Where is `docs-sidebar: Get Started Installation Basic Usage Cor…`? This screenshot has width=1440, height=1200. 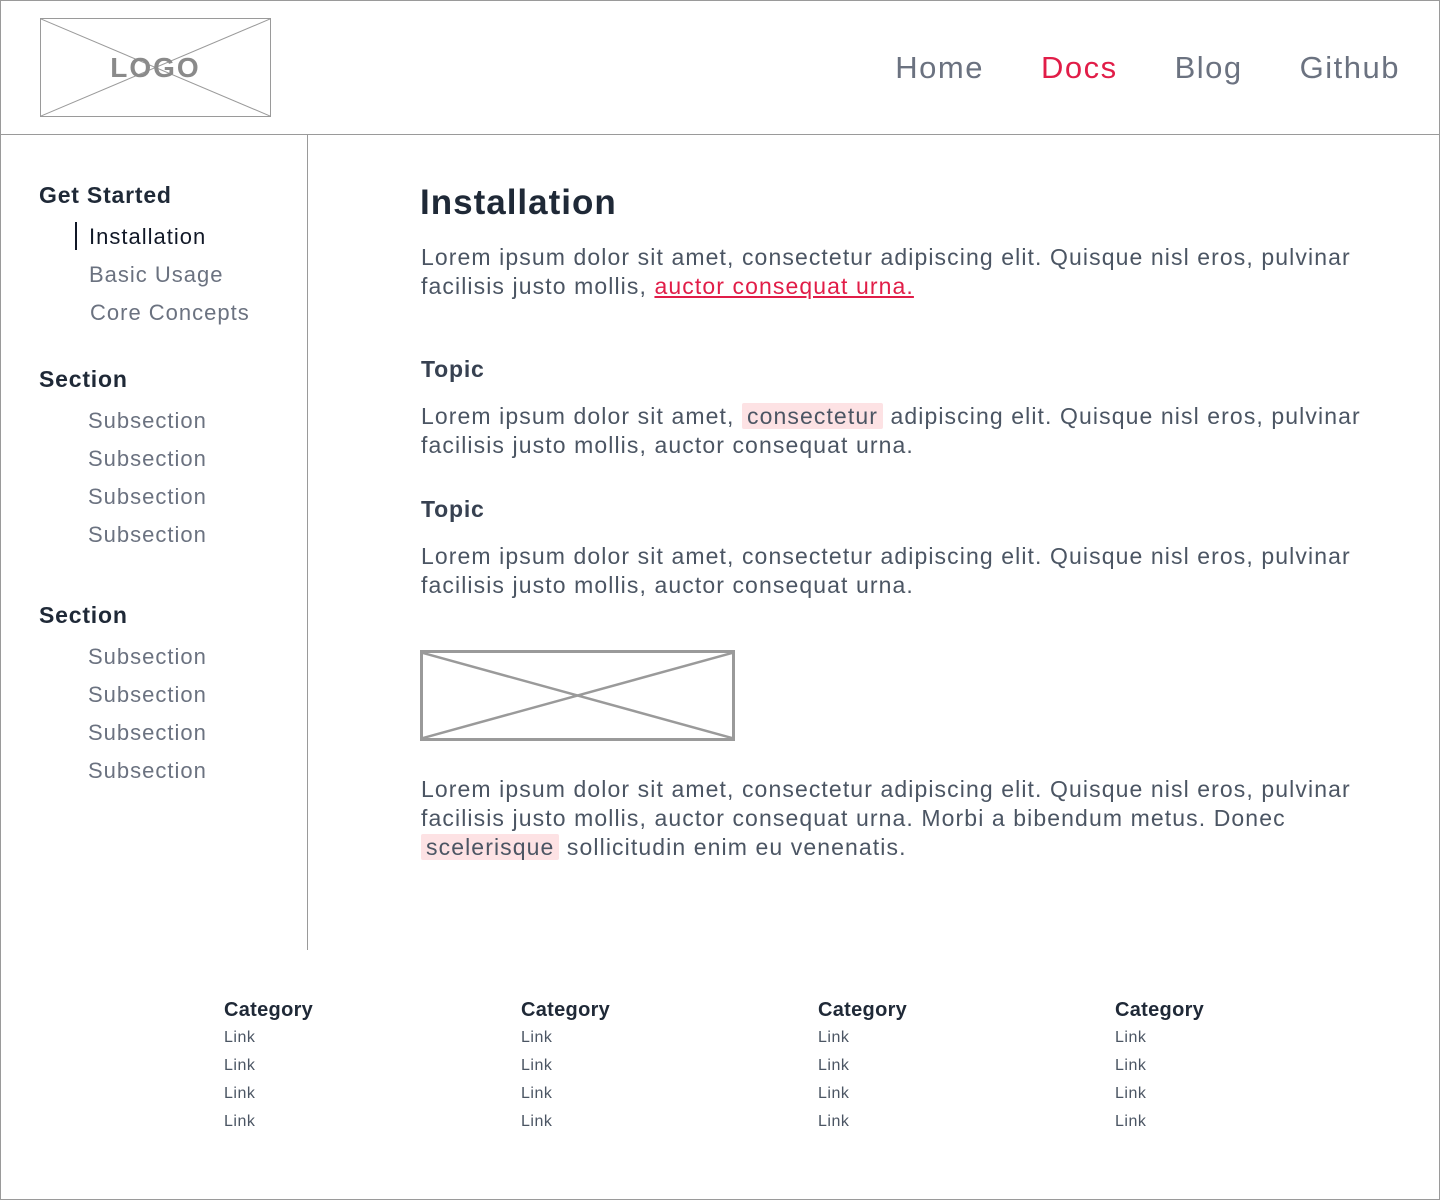 docs-sidebar: Get Started Installation Basic Usage Cor… is located at coordinates (154, 542).